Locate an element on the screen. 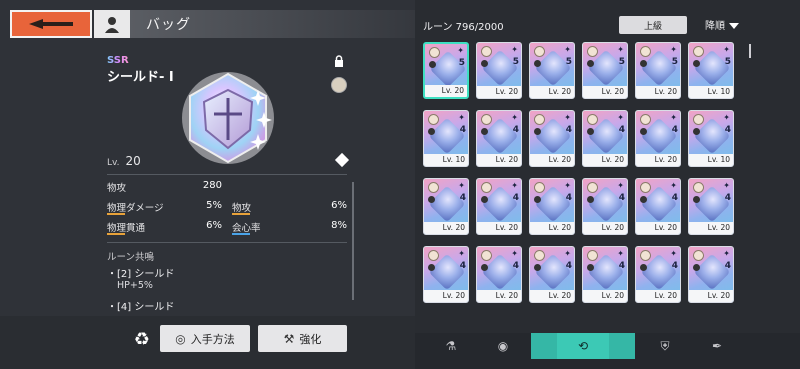  tab-feather: ✒ is located at coordinates (717, 346).